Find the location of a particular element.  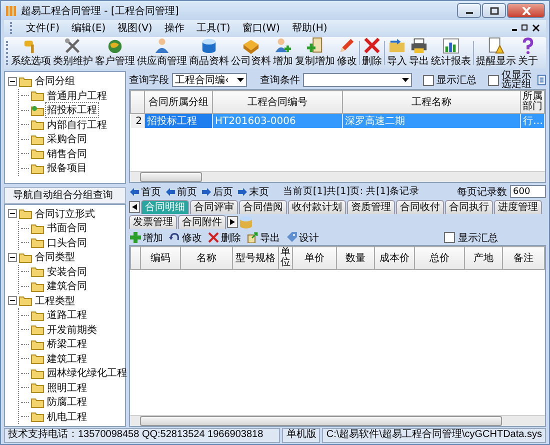

menu-item: 操作 is located at coordinates (174, 28).